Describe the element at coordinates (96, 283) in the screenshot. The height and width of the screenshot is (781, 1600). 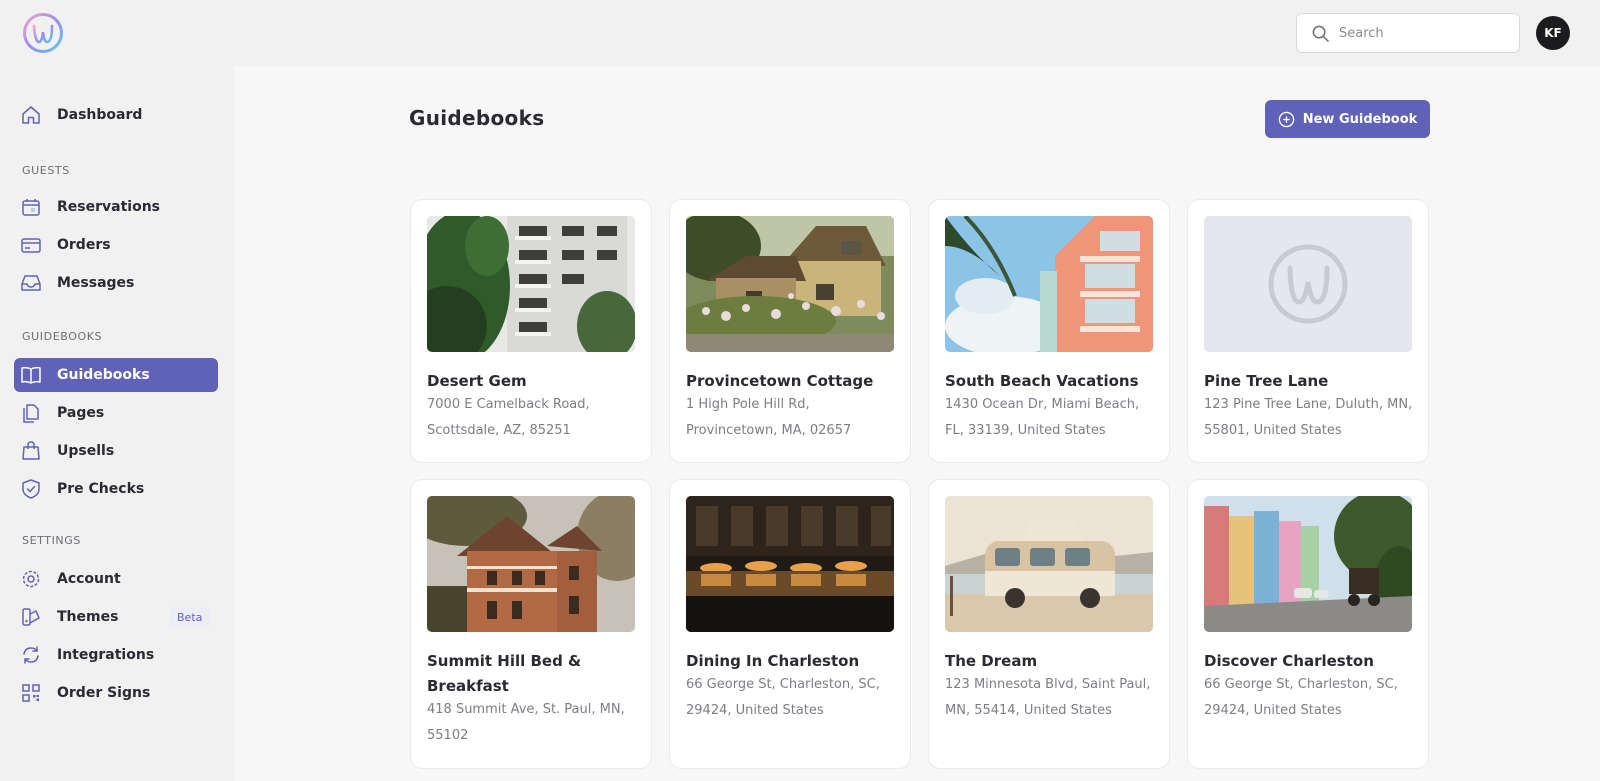
I see `sidebar-item-label: Messages` at that location.